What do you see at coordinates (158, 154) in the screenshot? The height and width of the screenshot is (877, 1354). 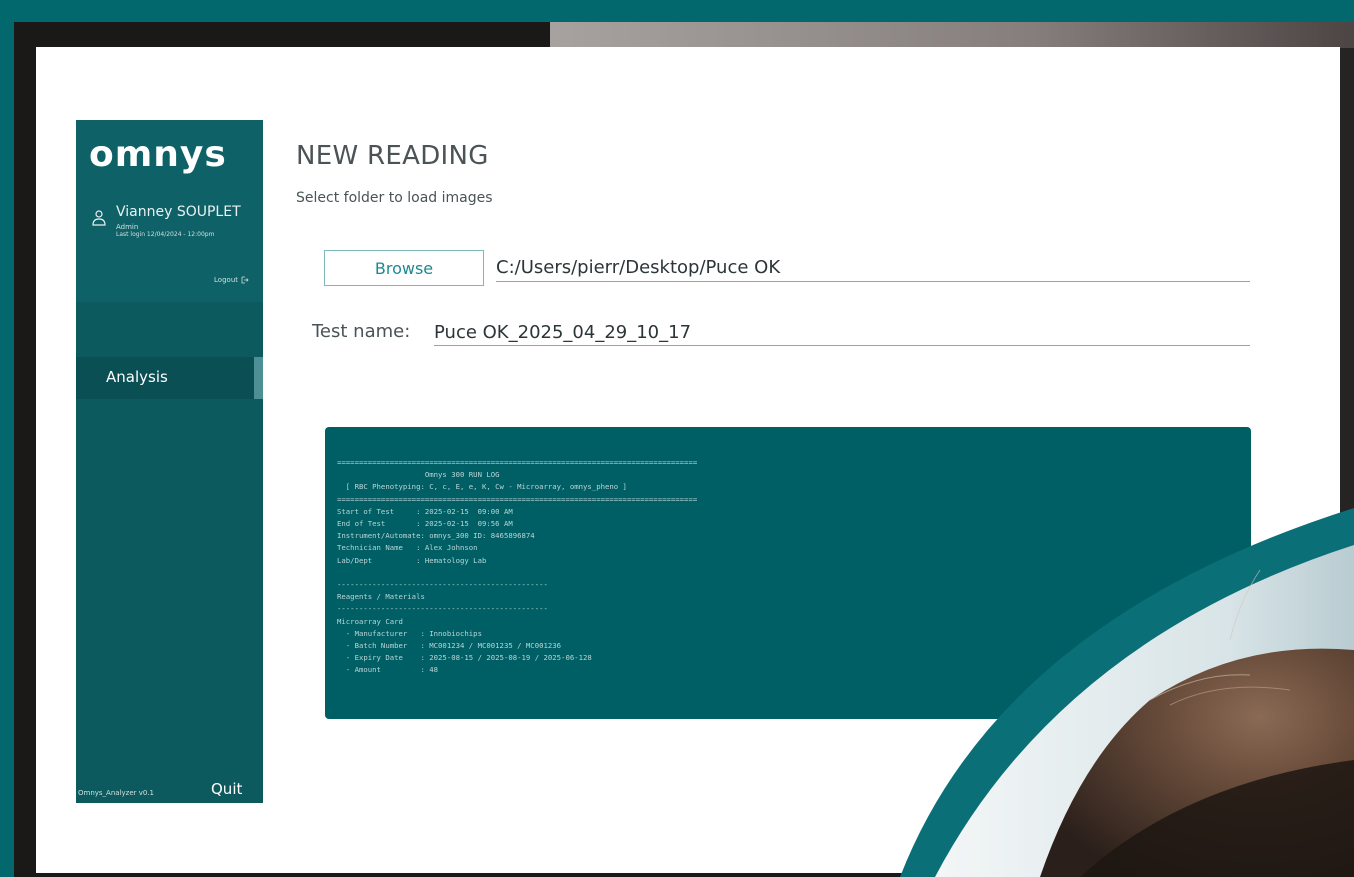 I see `app-logo: omnys` at bounding box center [158, 154].